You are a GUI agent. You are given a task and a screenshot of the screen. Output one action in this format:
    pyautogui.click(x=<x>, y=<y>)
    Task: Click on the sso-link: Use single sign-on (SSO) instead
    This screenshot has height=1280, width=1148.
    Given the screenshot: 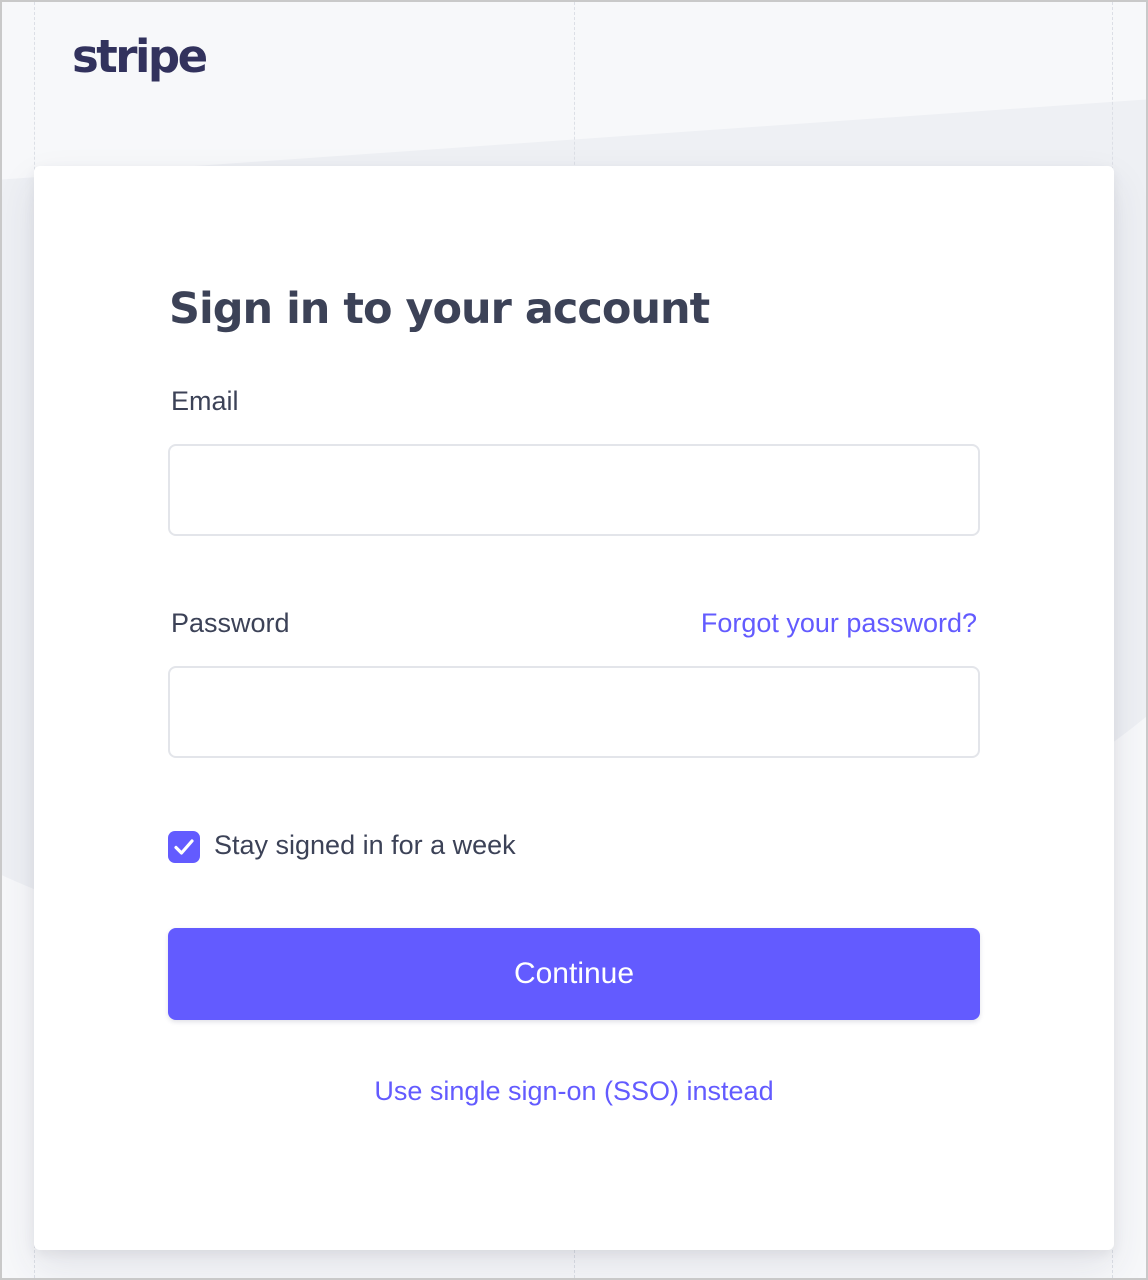 What is the action you would take?
    pyautogui.click(x=574, y=1091)
    